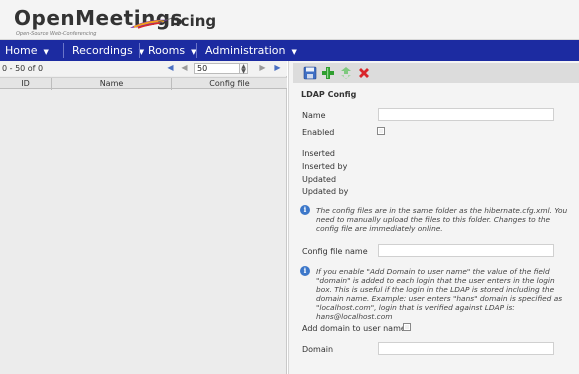 This screenshot has height=374, width=579. What do you see at coordinates (318, 132) in the screenshot?
I see `enabled-label: Enabled` at bounding box center [318, 132].